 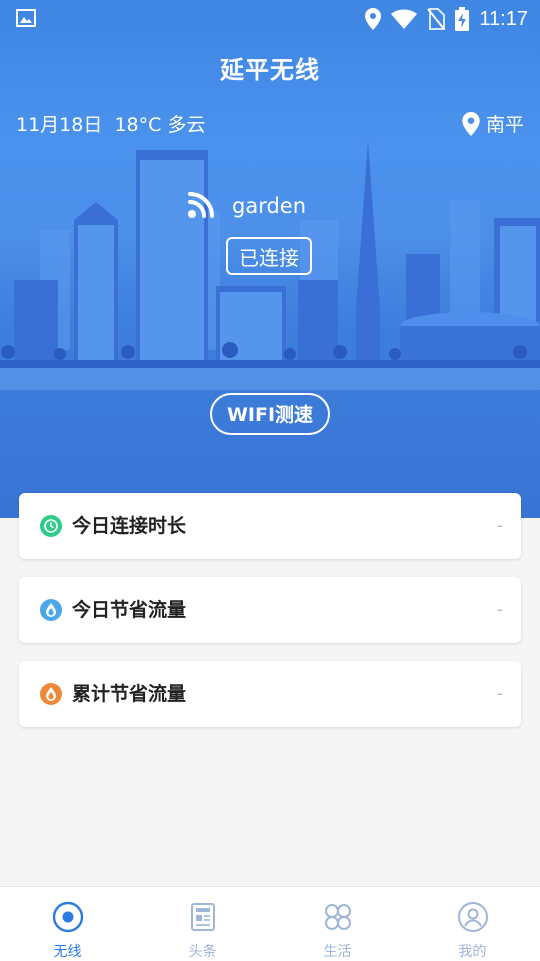 I want to click on stat-label: 今日连接时长, so click(x=129, y=526).